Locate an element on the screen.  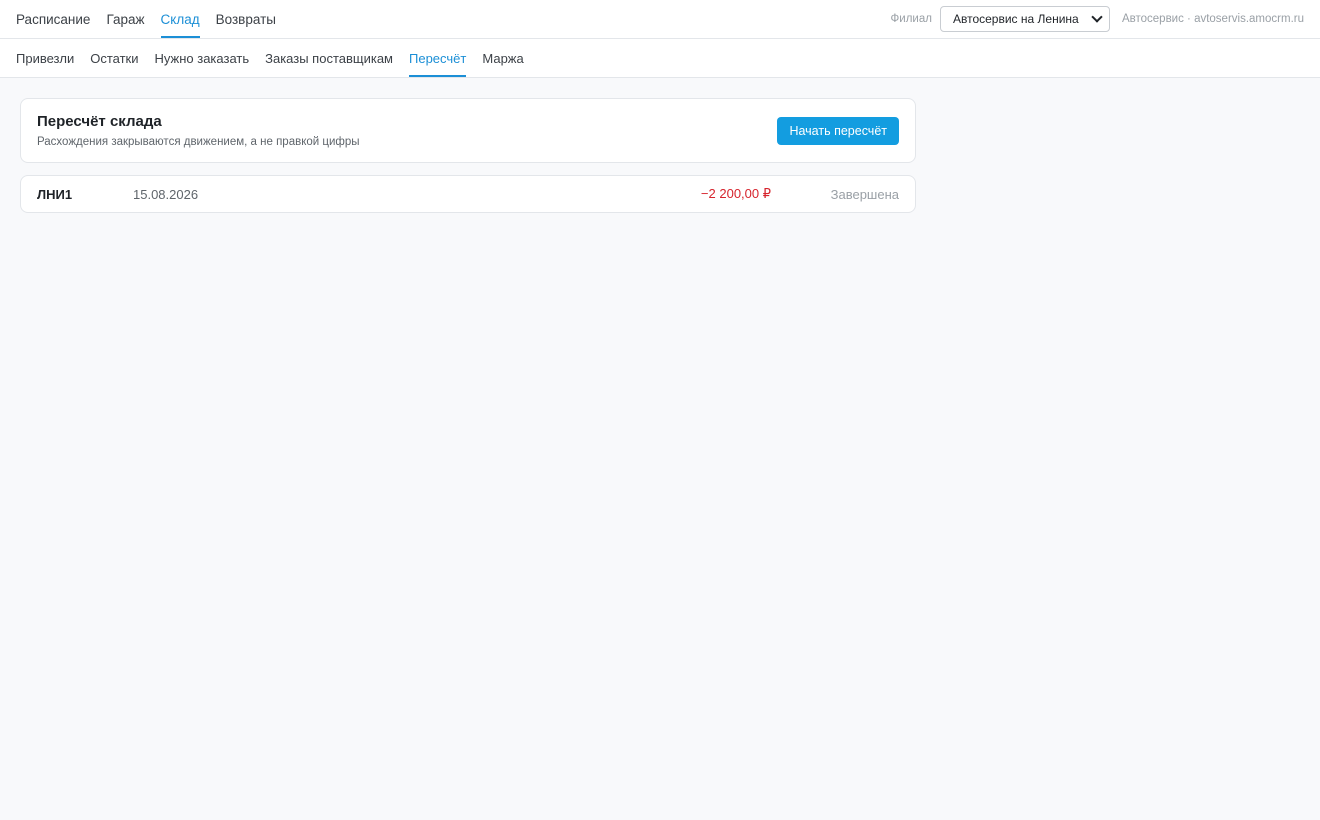
start-recount-button: Начать пересчёт is located at coordinates (838, 130).